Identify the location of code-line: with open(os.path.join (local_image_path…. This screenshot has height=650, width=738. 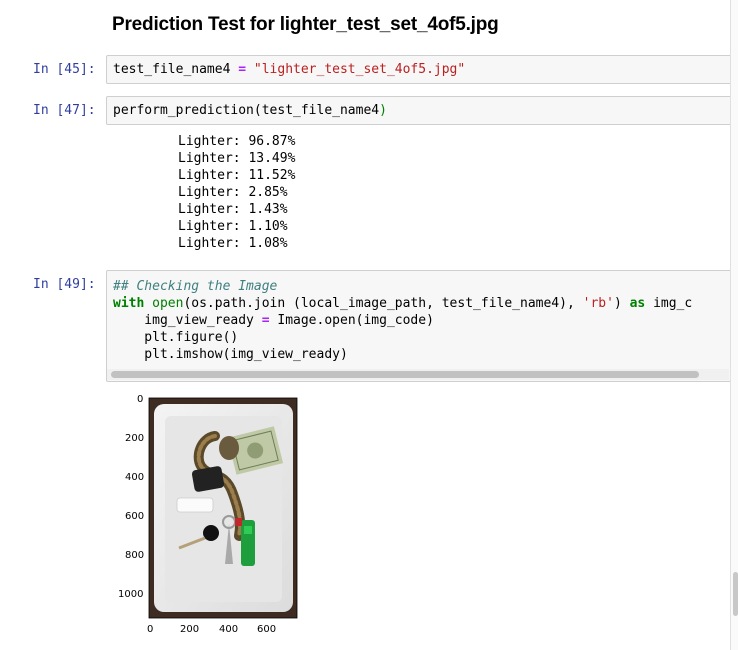
(403, 303).